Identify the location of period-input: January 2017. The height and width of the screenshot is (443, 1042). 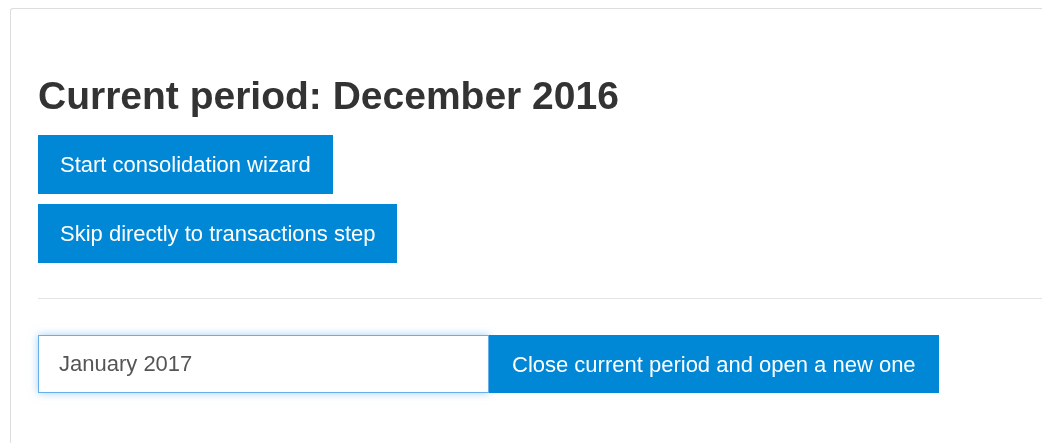
(263, 364).